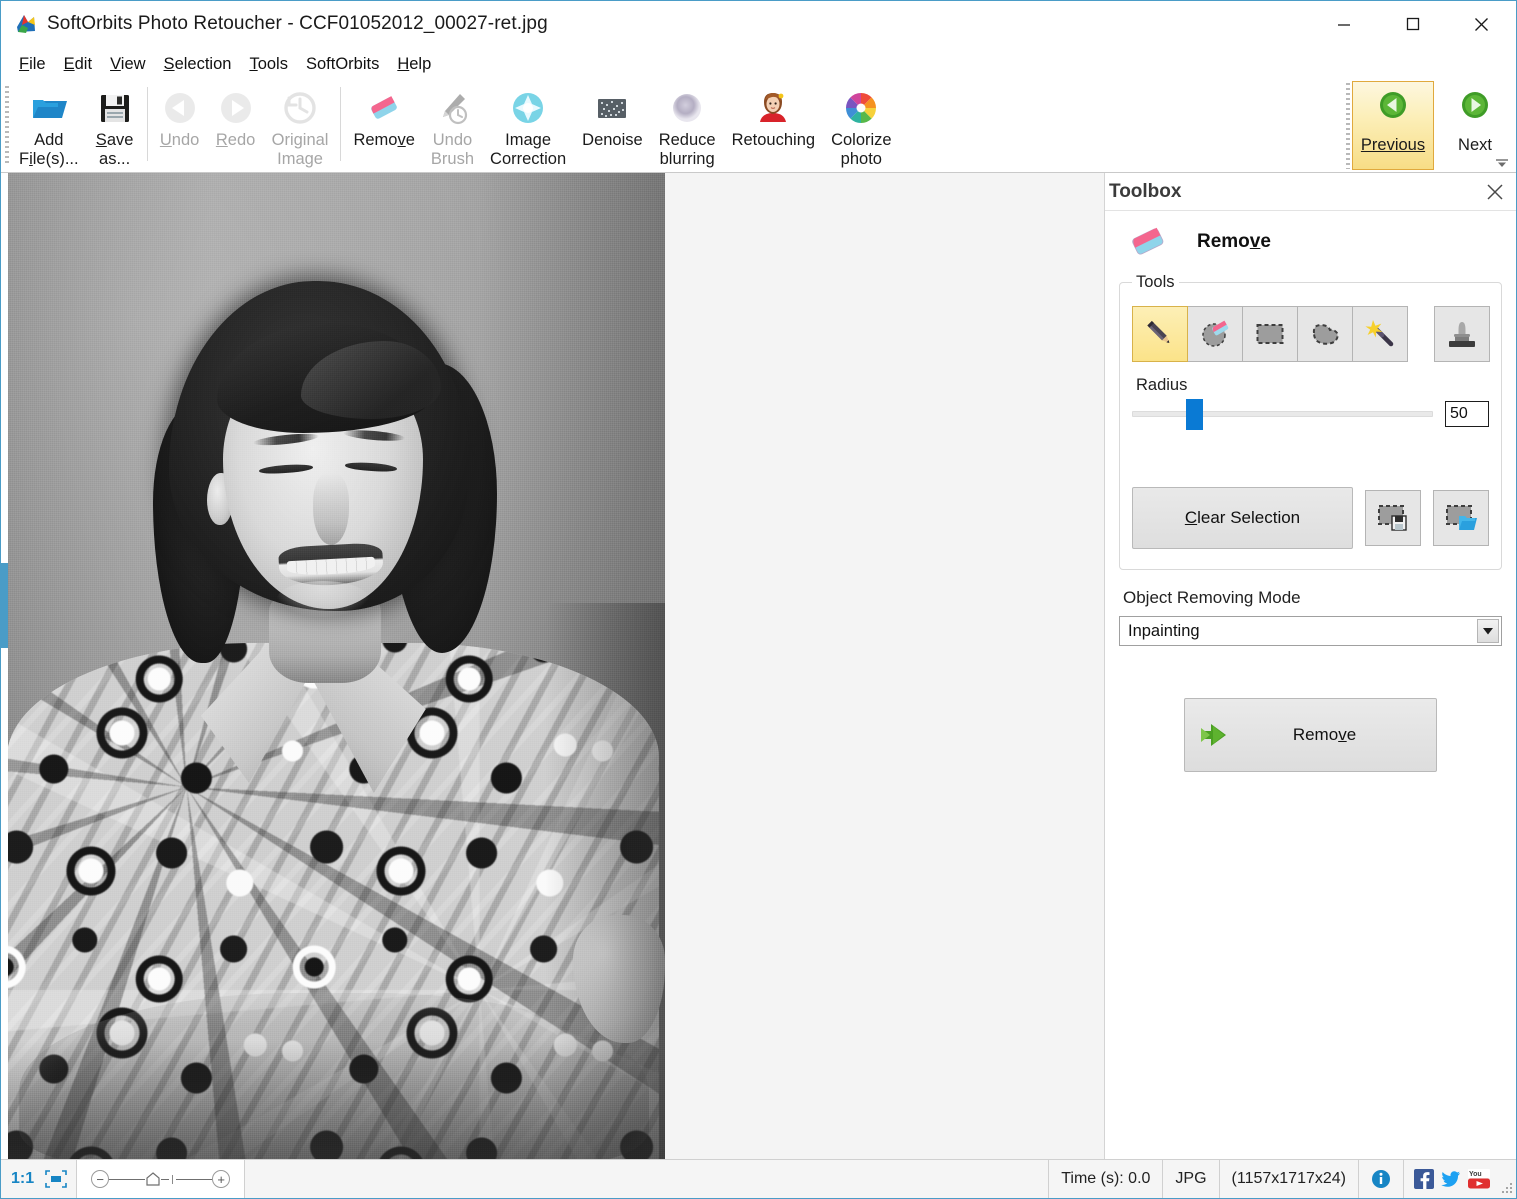 This screenshot has height=1199, width=1517. Describe the element at coordinates (1155, 282) in the screenshot. I see `tools-group-label: Tools` at that location.